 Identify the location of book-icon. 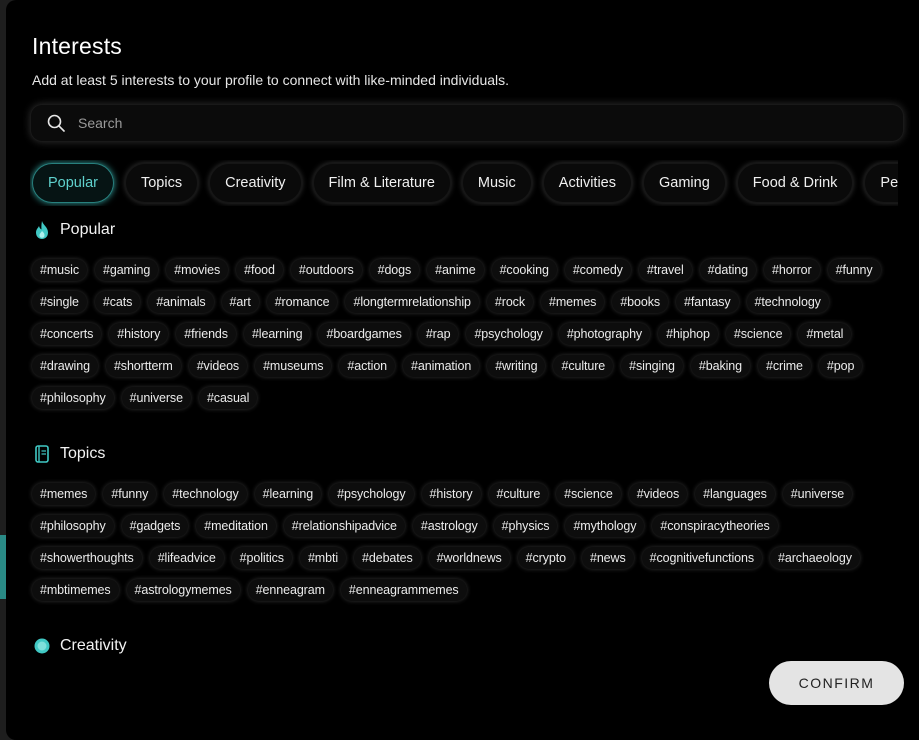
(42, 454).